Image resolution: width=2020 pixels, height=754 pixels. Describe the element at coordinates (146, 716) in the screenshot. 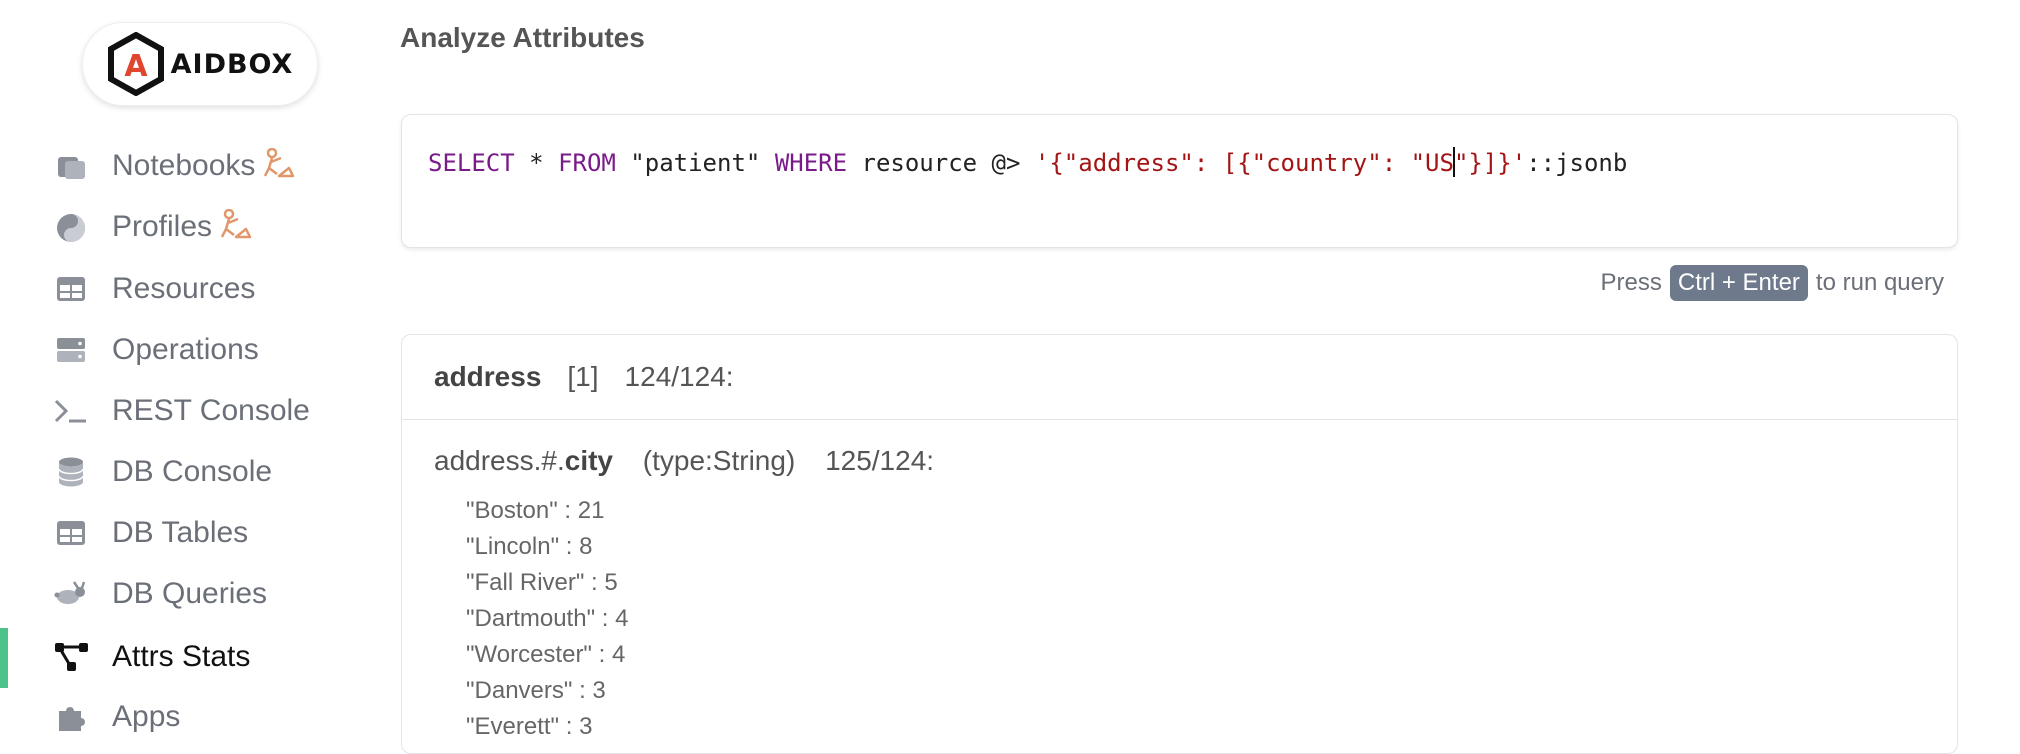

I see `sidebar-item-label: Apps` at that location.